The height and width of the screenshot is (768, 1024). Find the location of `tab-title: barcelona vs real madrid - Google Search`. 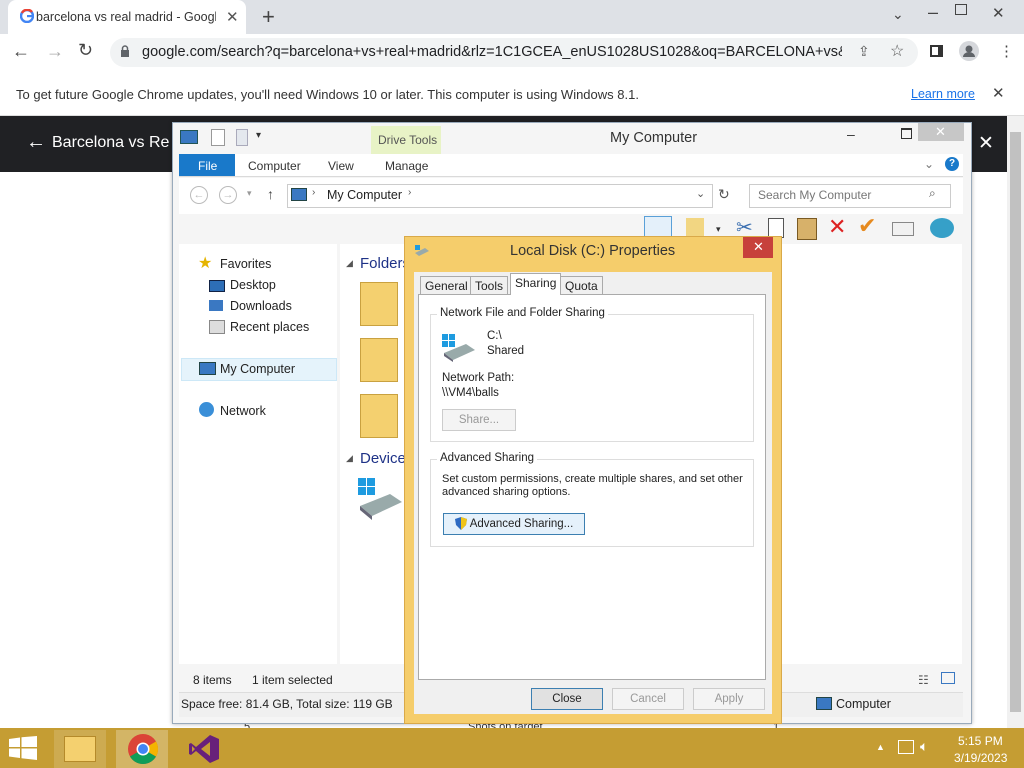

tab-title: barcelona vs real madrid - Google Search is located at coordinates (126, 17).